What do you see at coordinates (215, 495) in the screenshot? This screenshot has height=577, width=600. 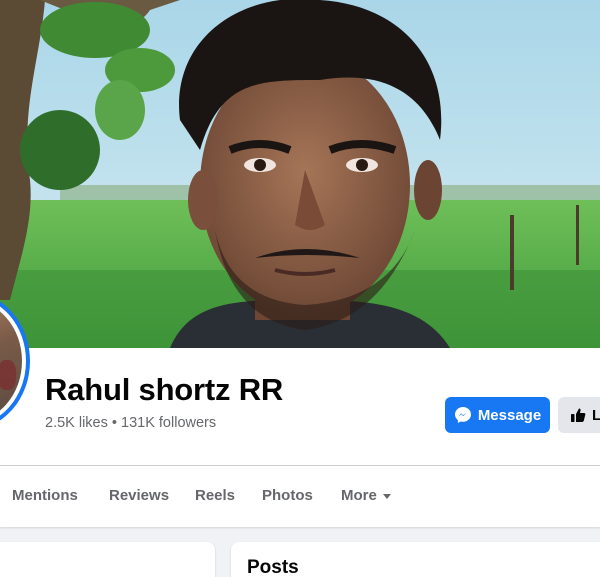 I see `tab-reels: Reels` at bounding box center [215, 495].